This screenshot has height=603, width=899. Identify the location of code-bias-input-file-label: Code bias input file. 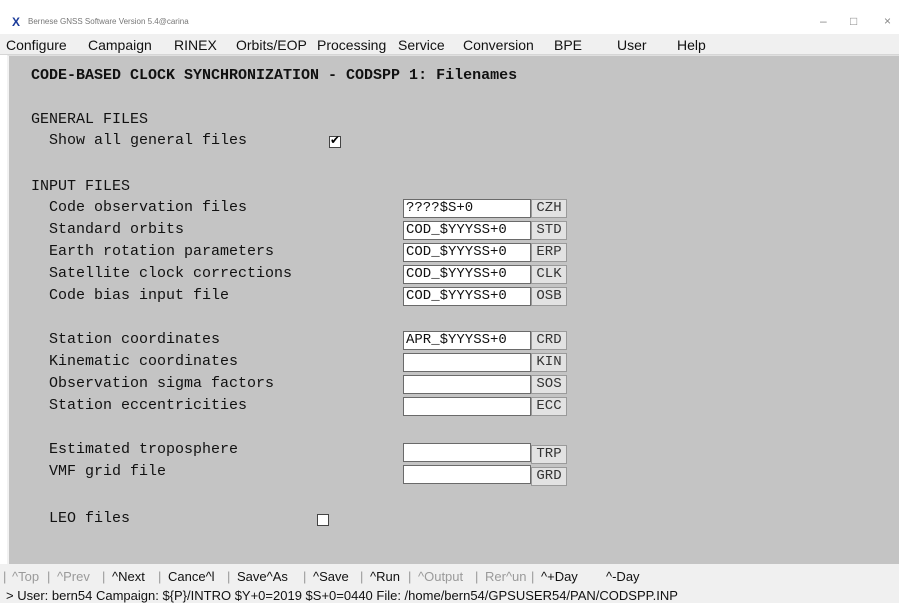
(139, 295).